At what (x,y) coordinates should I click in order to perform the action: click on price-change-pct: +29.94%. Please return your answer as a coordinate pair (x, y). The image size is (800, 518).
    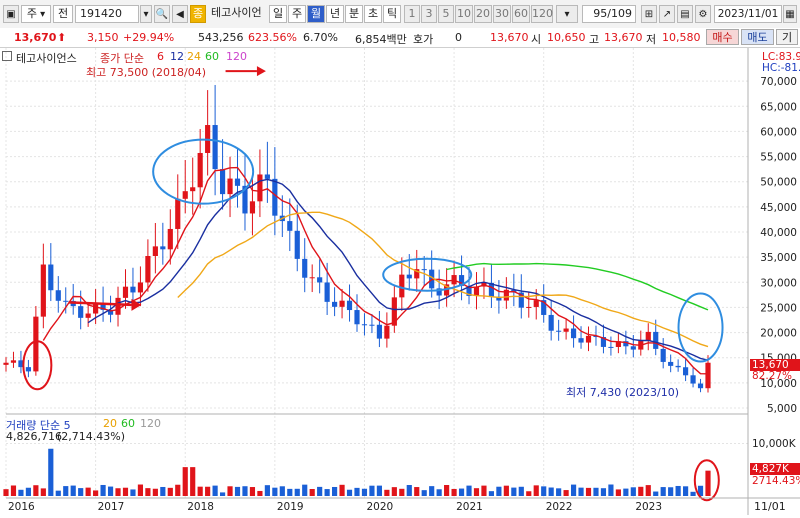
    Looking at the image, I should click on (149, 37).